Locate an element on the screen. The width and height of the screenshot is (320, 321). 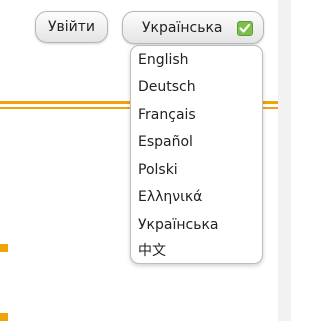
check-icon is located at coordinates (245, 28).